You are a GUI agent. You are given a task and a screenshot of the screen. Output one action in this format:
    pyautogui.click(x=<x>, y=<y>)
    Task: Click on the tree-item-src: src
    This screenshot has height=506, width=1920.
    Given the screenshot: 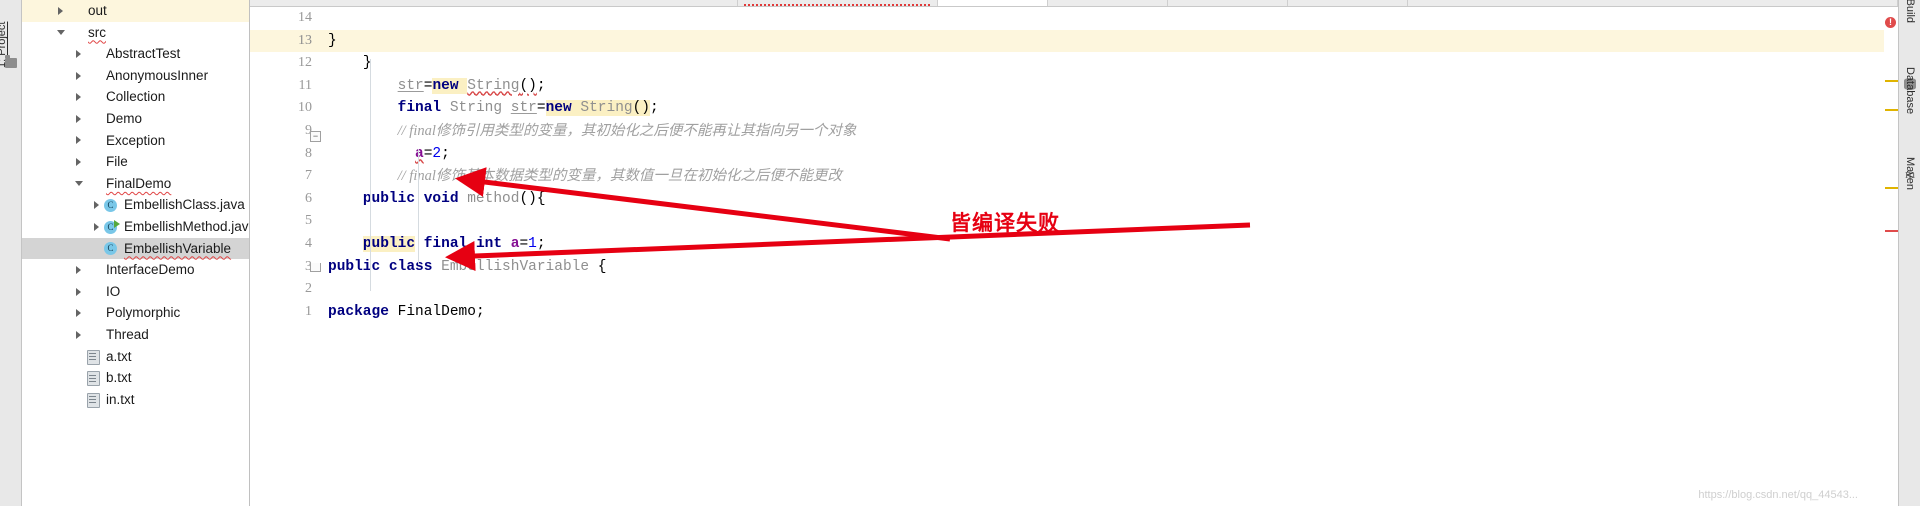 What is the action you would take?
    pyautogui.click(x=135, y=33)
    